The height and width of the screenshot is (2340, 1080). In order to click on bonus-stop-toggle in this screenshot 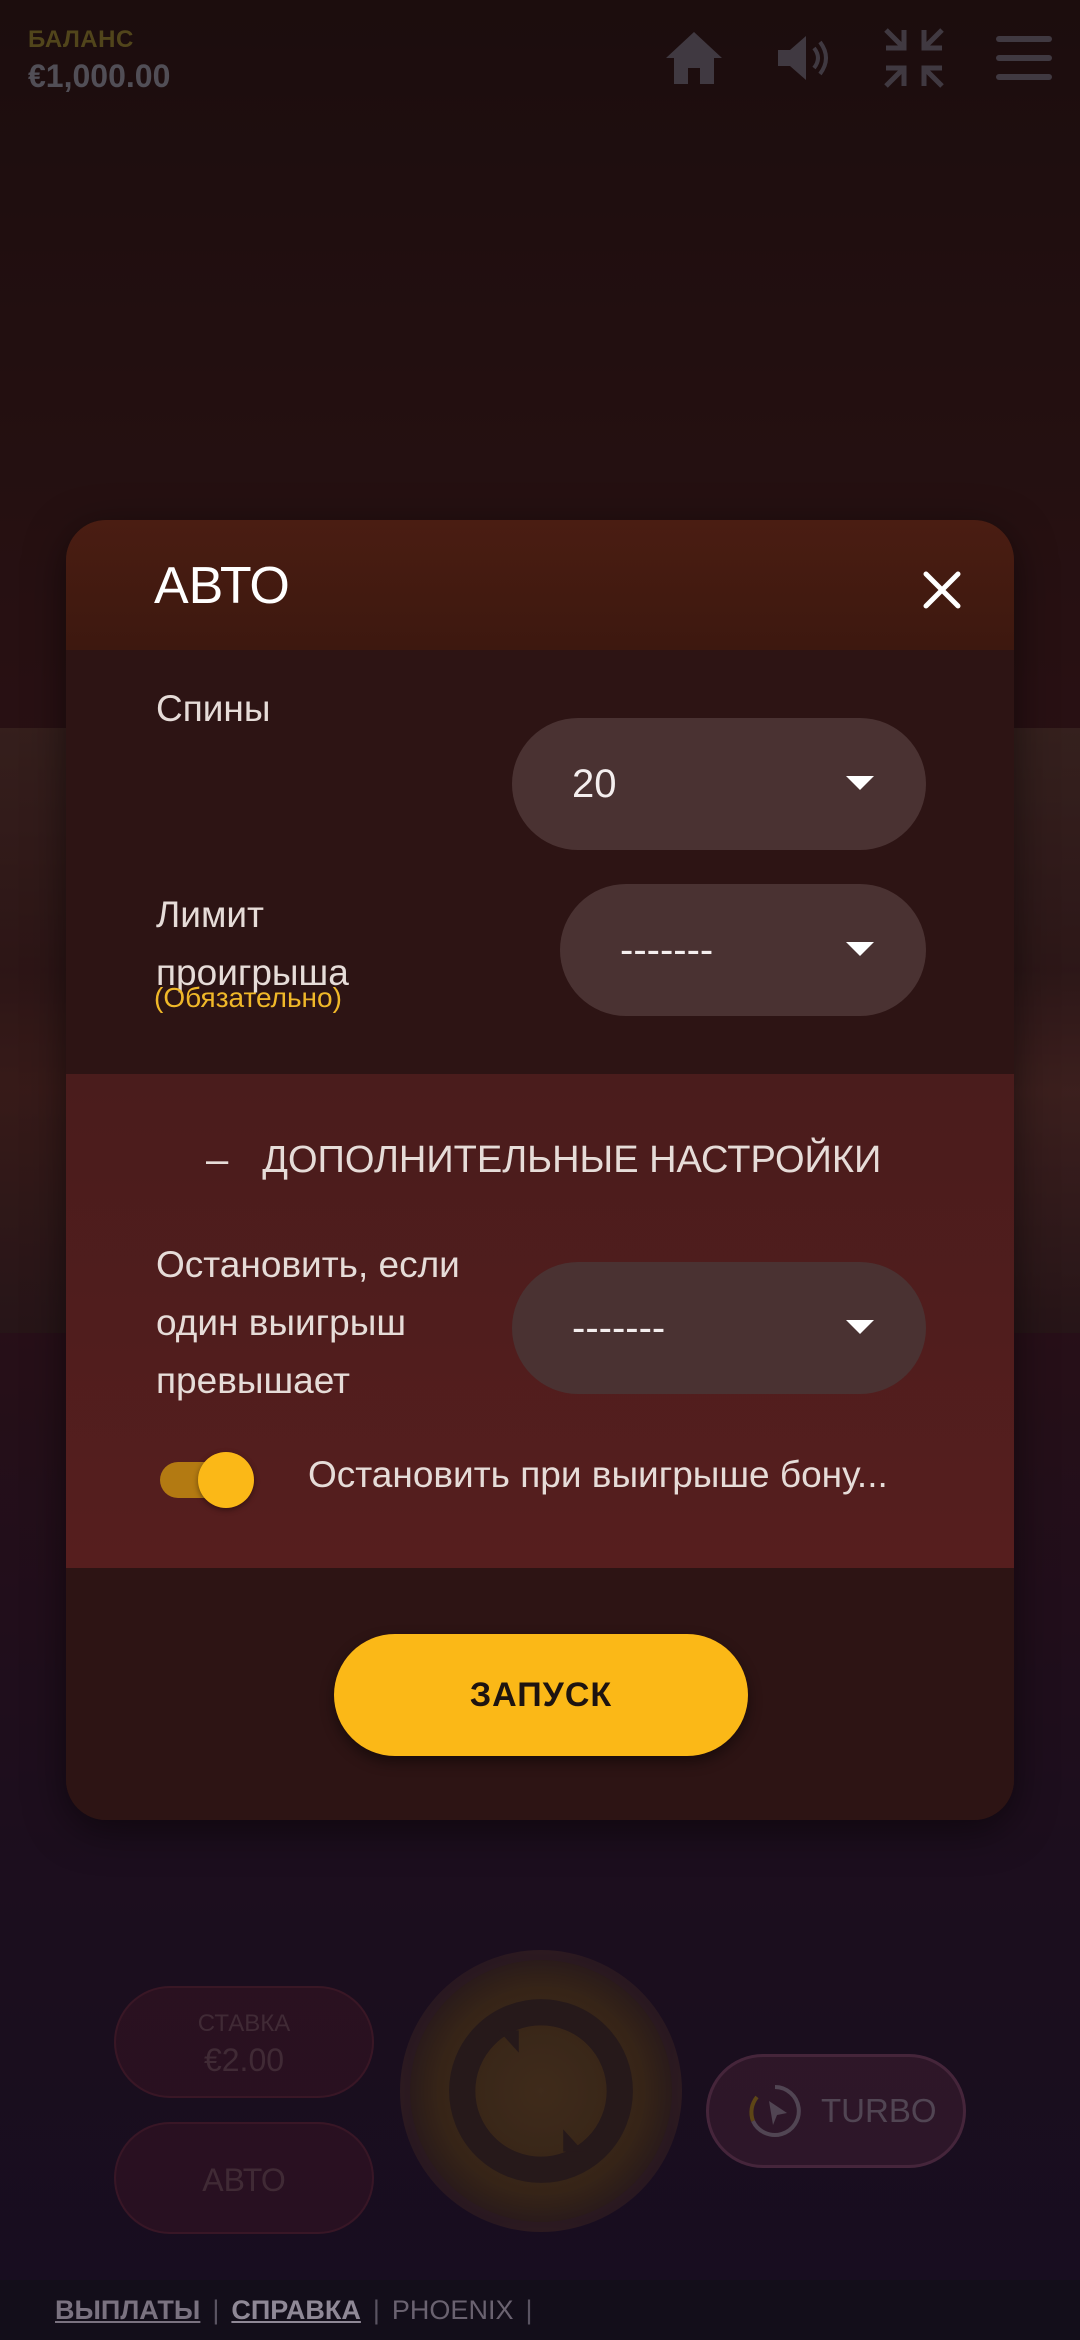, I will do `click(207, 1480)`.